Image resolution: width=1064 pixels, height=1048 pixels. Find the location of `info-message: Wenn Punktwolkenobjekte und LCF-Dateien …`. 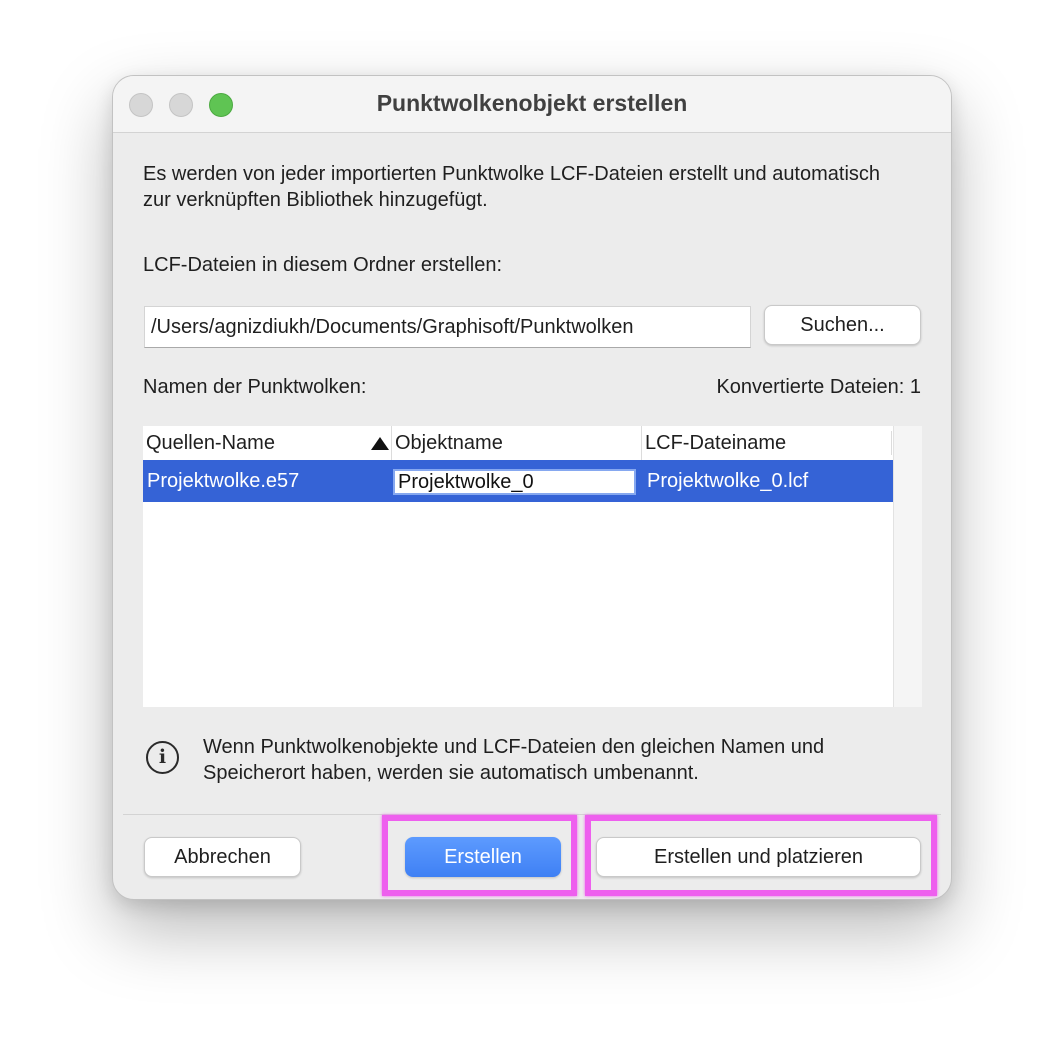

info-message: Wenn Punktwolkenobjekte und LCF-Dateien … is located at coordinates (514, 760).